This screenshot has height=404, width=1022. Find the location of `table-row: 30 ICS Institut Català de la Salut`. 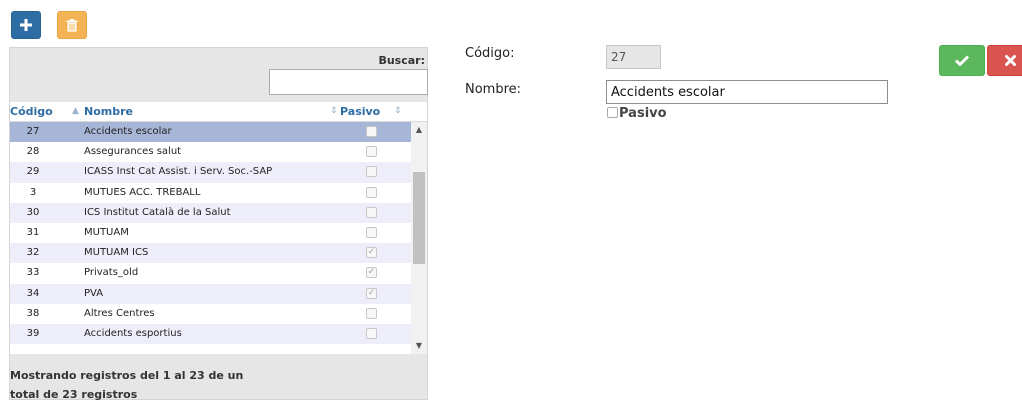

table-row: 30 ICS Institut Català de la Salut is located at coordinates (210, 212).